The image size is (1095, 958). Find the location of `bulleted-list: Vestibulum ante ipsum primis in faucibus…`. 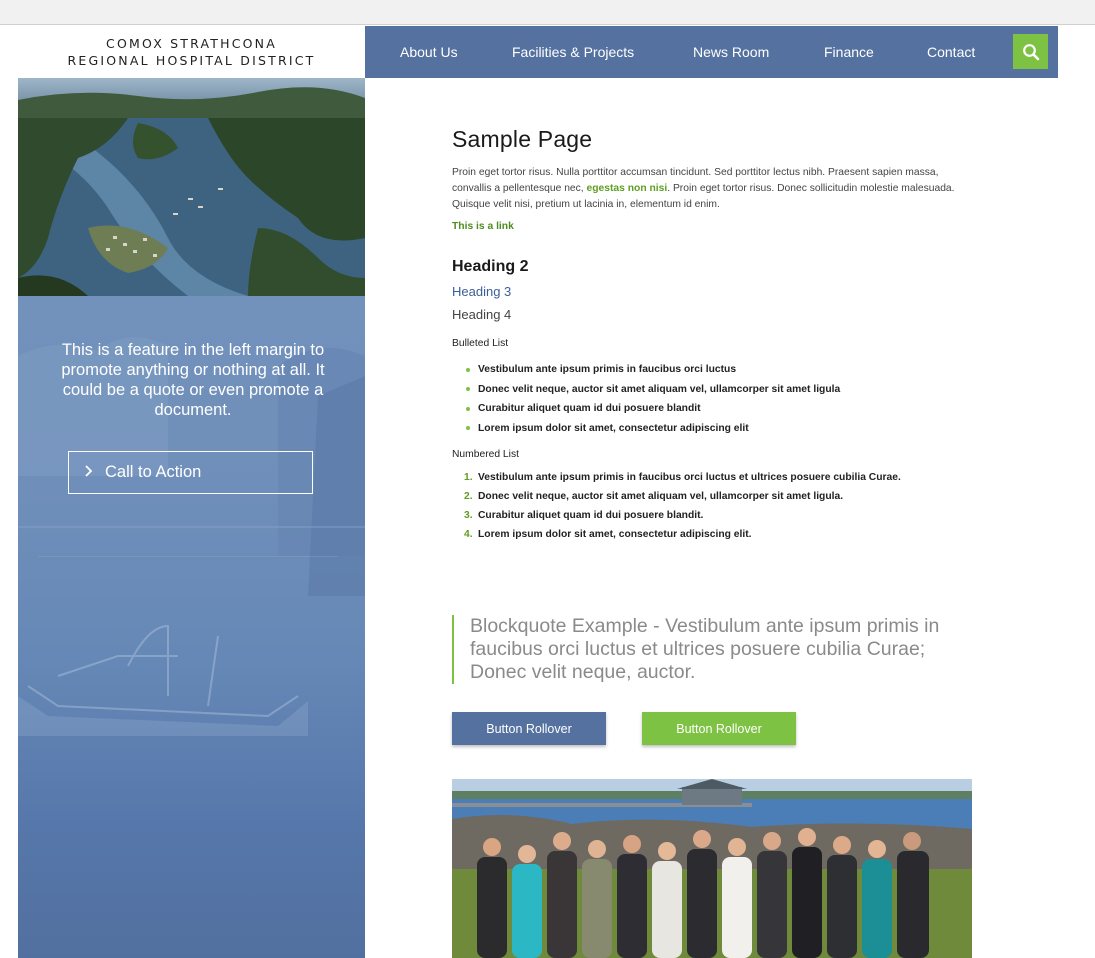

bulleted-list: Vestibulum ante ipsum primis in faucibus… is located at coordinates (704, 399).